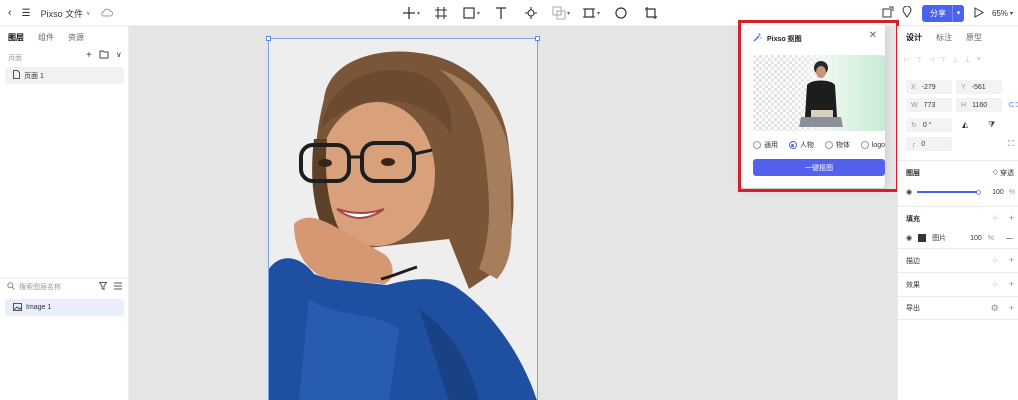 Image resolution: width=1018 pixels, height=400 pixels. What do you see at coordinates (76, 37) in the screenshot?
I see `tab-assets: 资源` at bounding box center [76, 37].